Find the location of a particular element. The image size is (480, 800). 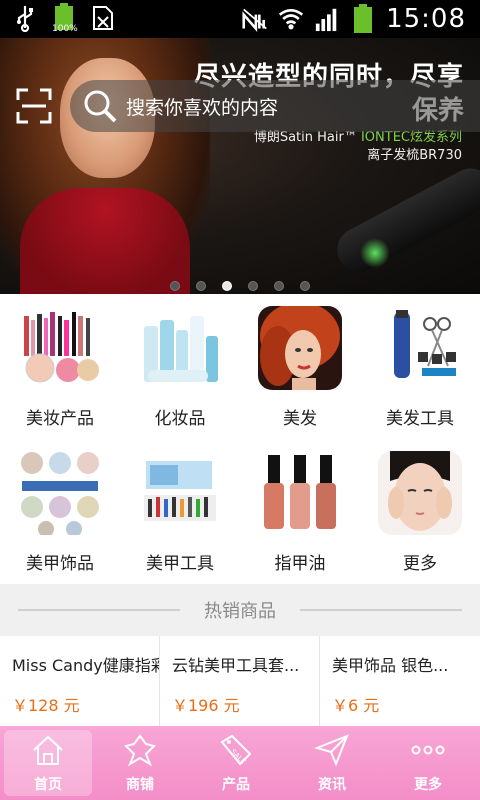

search-bar: 搜索你喜欢的内容 is located at coordinates (275, 106).